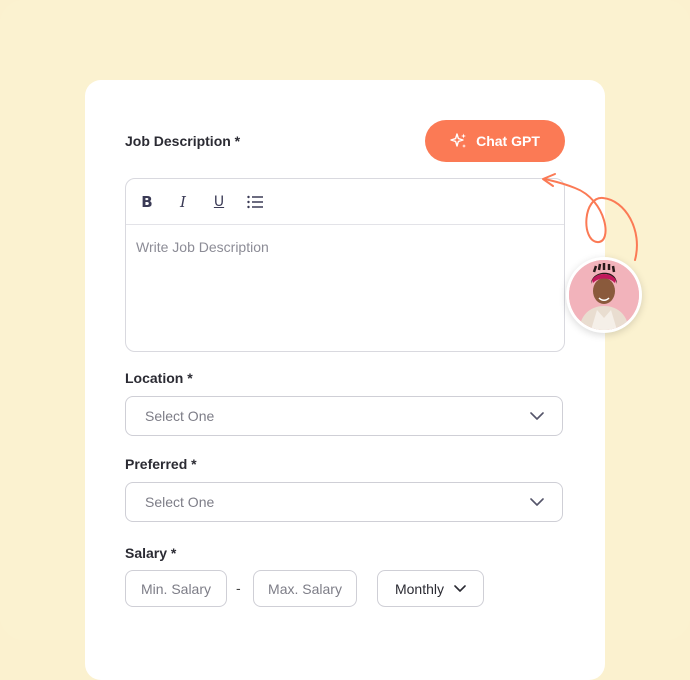  Describe the element at coordinates (459, 141) in the screenshot. I see `sparkle-icon` at that location.